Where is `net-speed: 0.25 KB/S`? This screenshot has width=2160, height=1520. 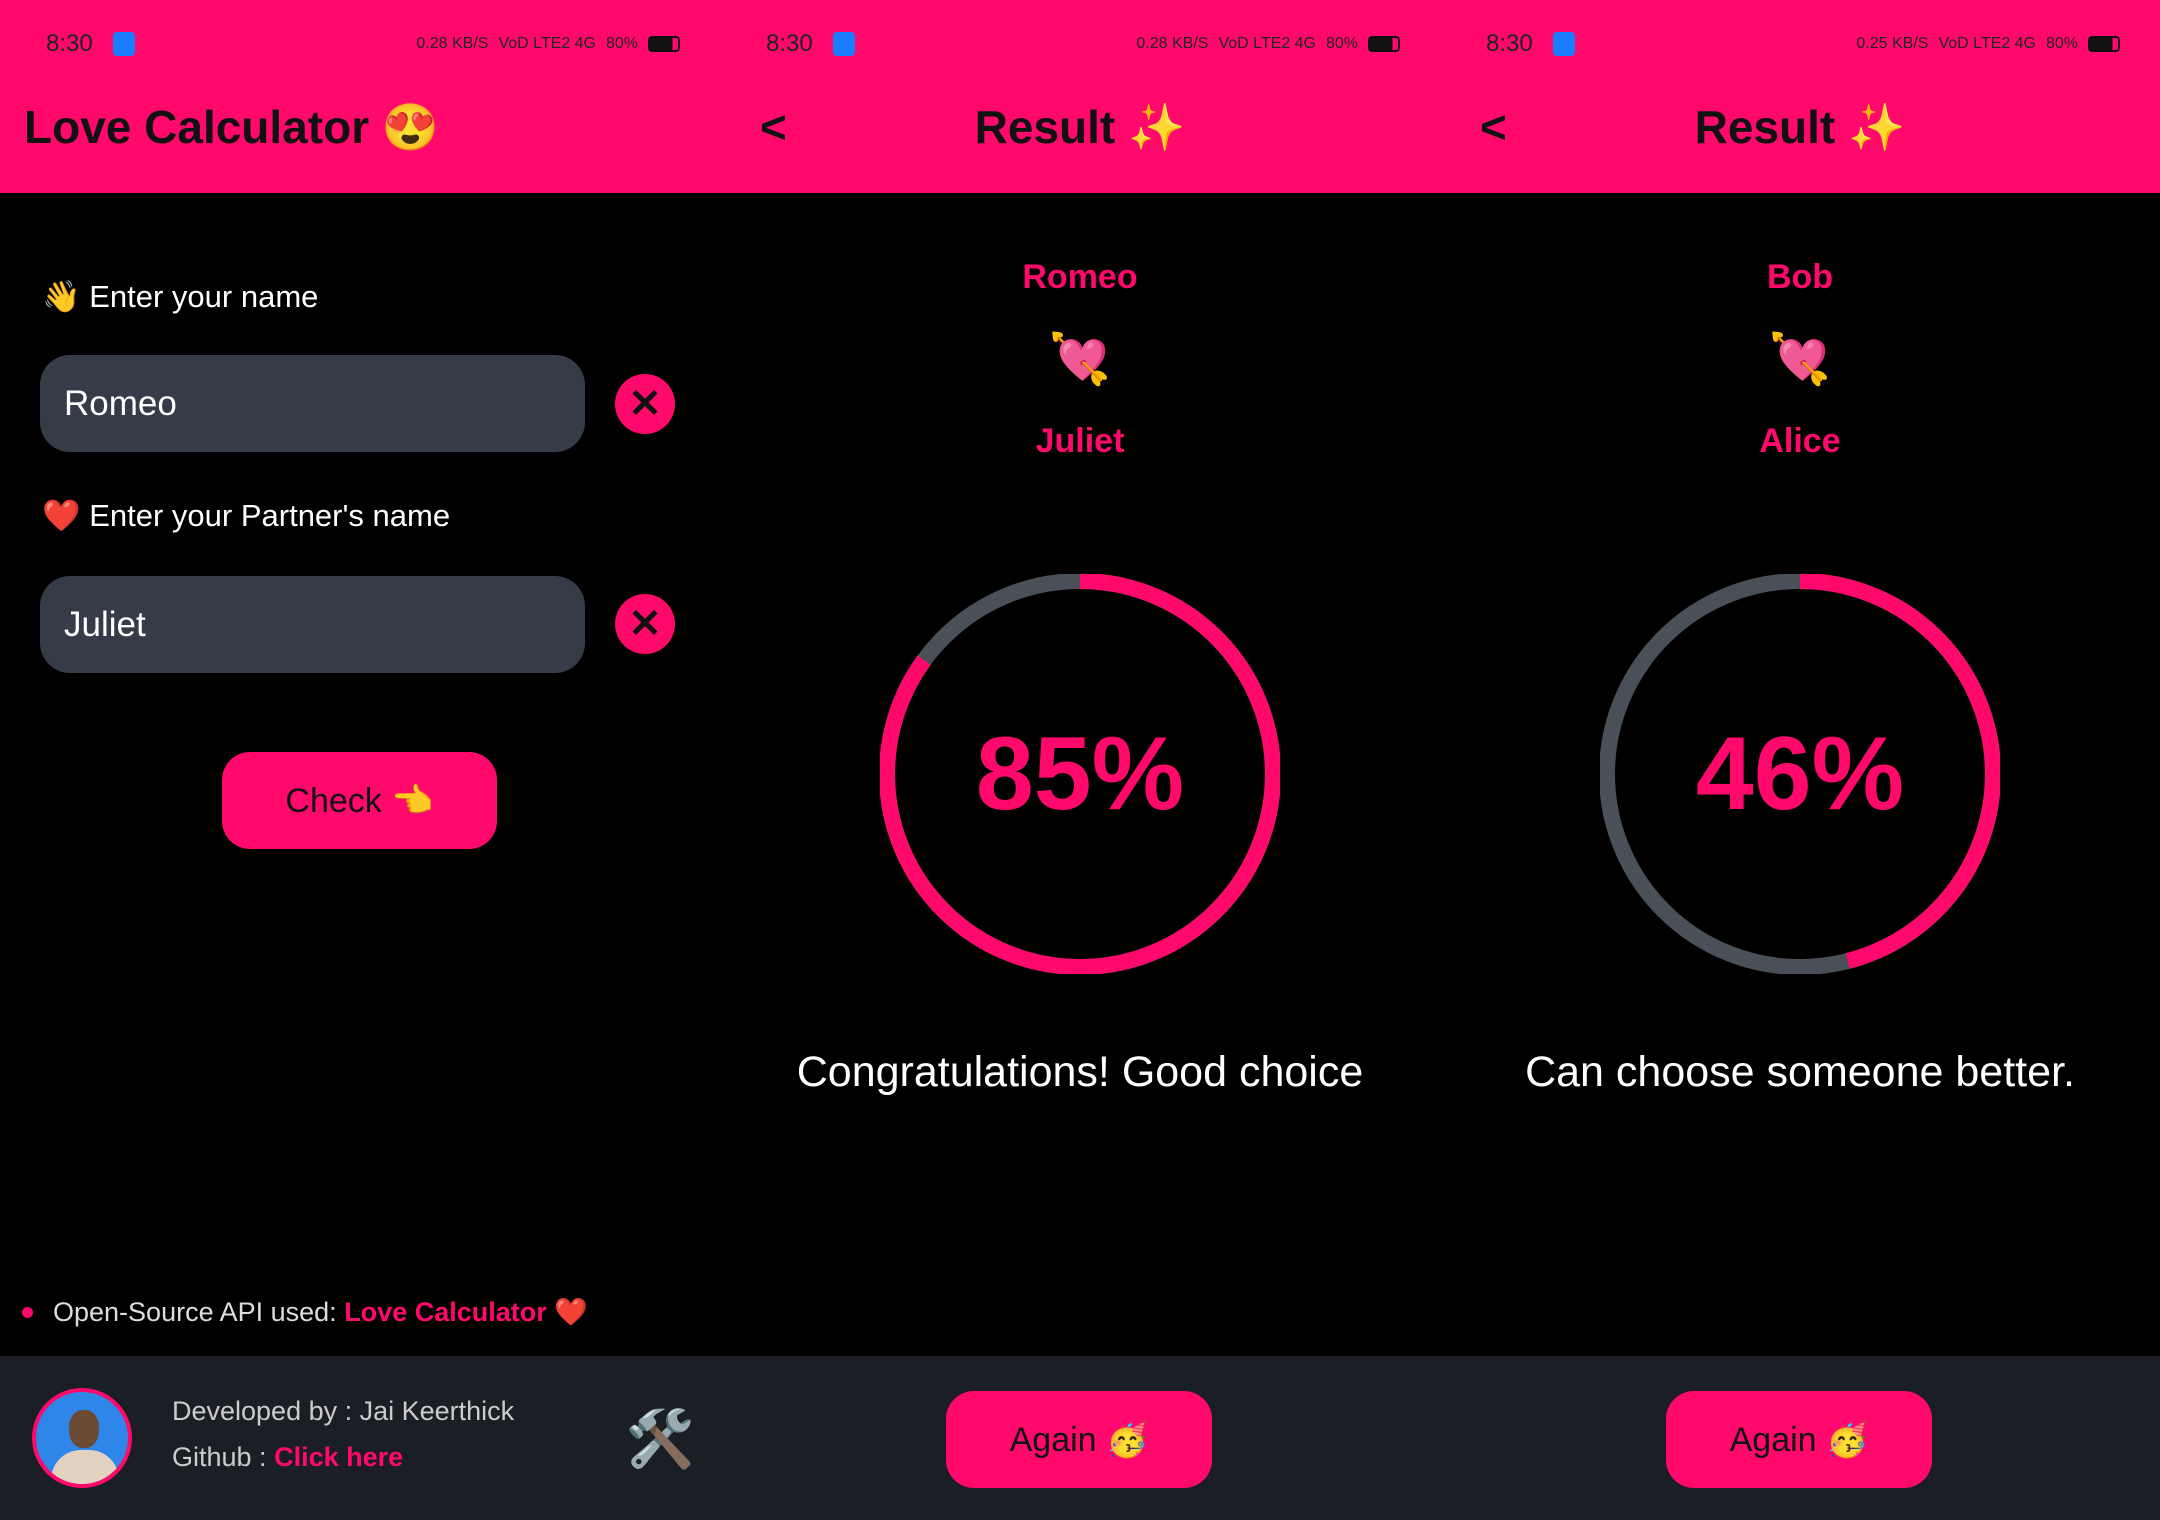
net-speed: 0.25 KB/S is located at coordinates (1892, 43).